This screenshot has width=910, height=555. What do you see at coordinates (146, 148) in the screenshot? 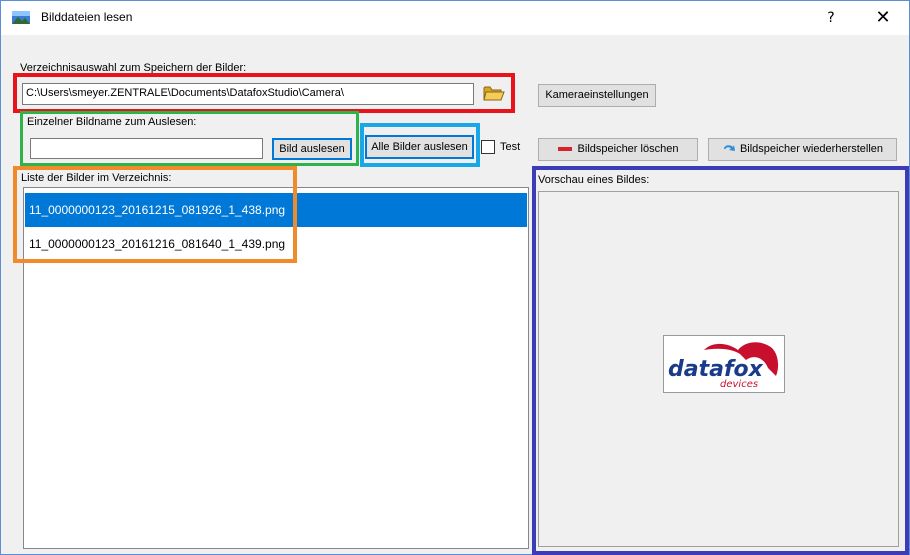
I see `single-image-name-field` at bounding box center [146, 148].